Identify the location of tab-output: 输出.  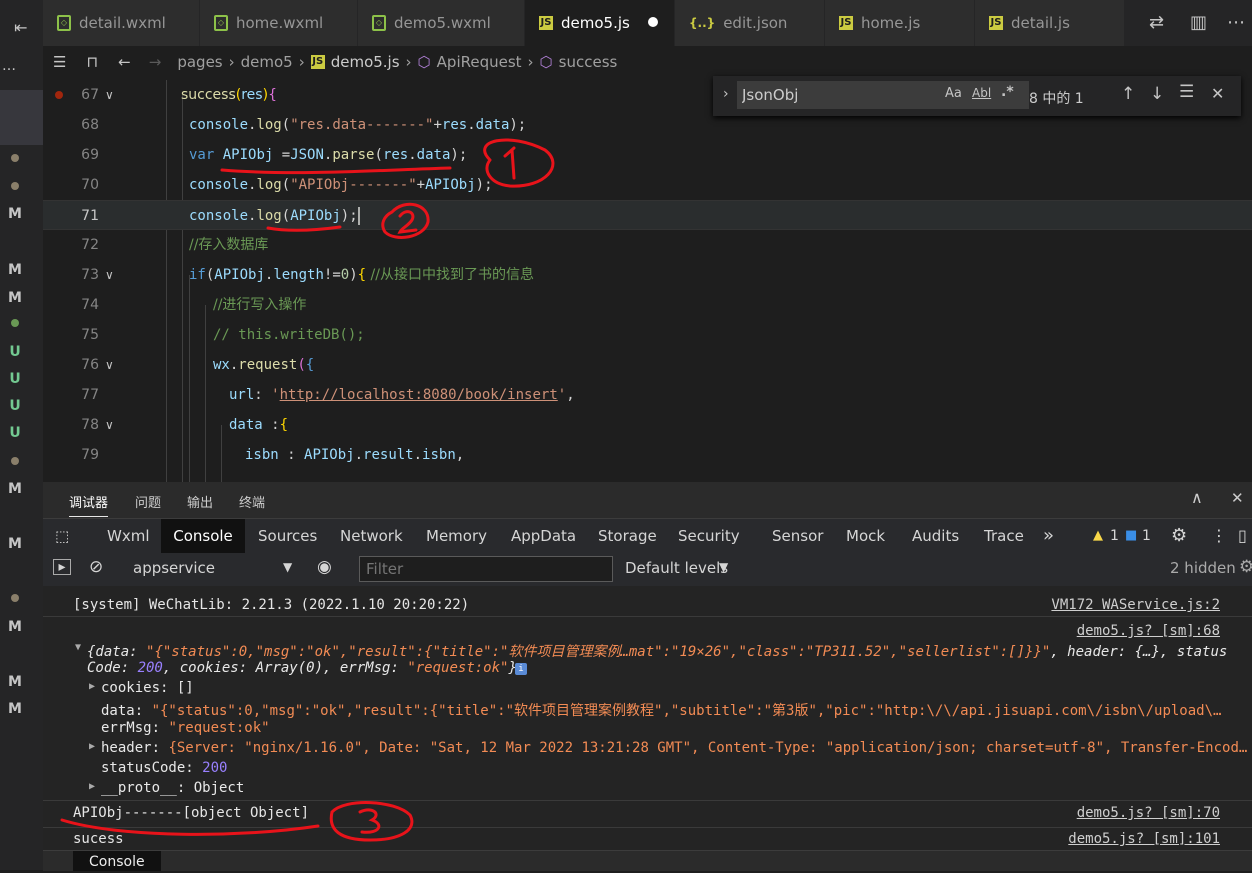
(200, 501).